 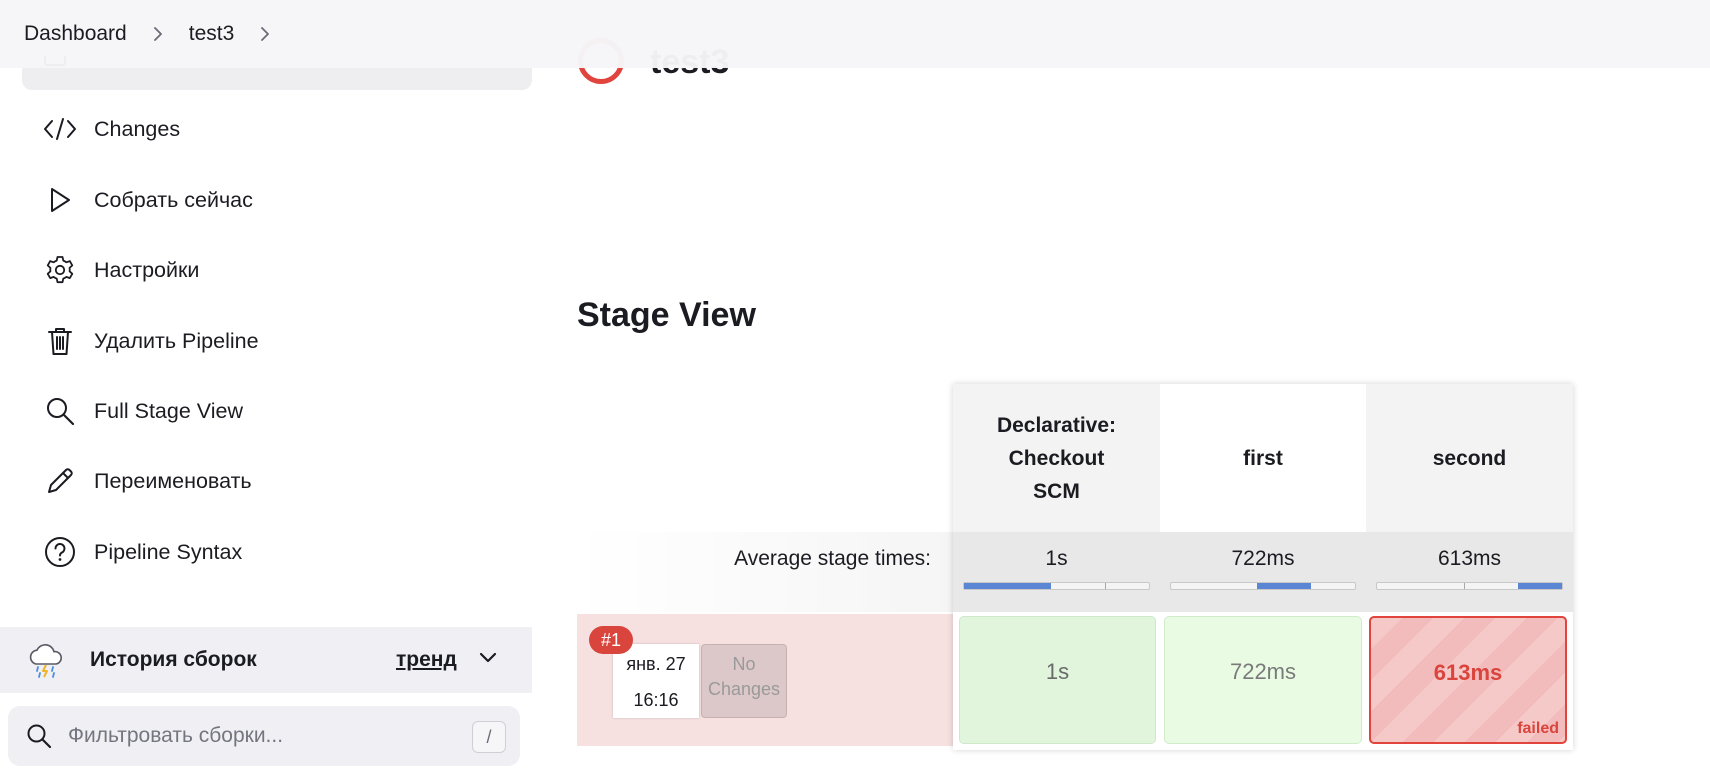 What do you see at coordinates (212, 34) in the screenshot?
I see `breadcrumb-job: test3` at bounding box center [212, 34].